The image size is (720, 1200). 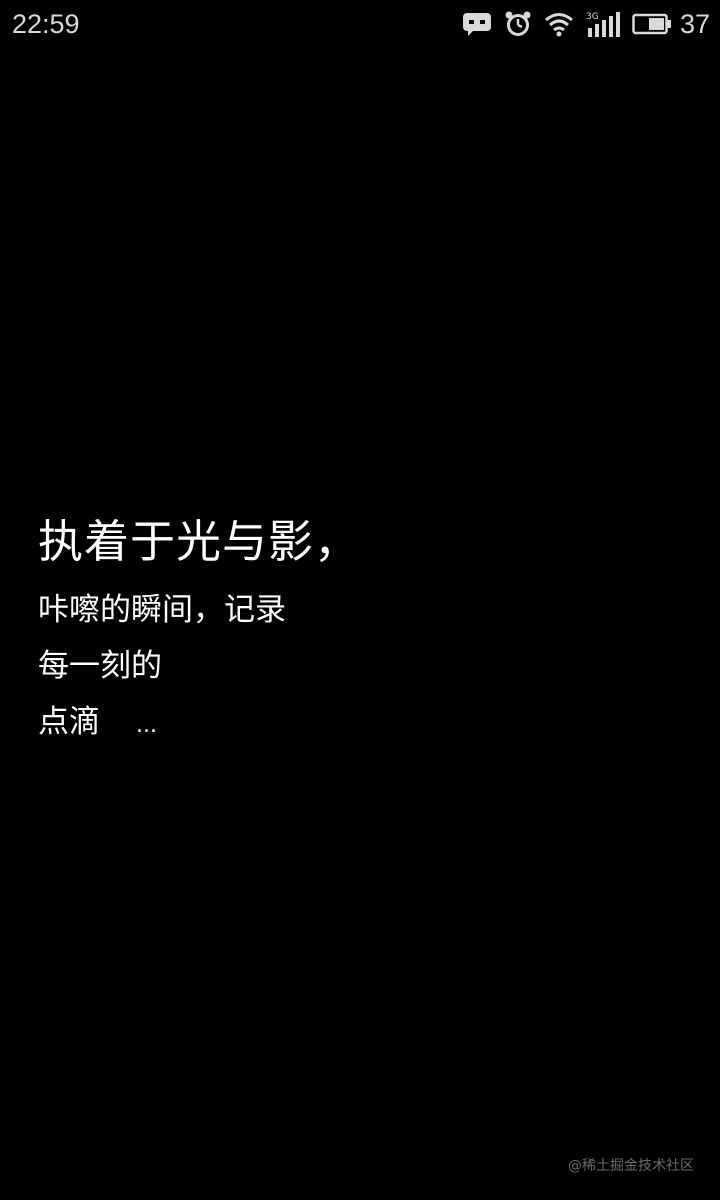 I want to click on status-bar: 22:59 3G 37, so click(x=360, y=24).